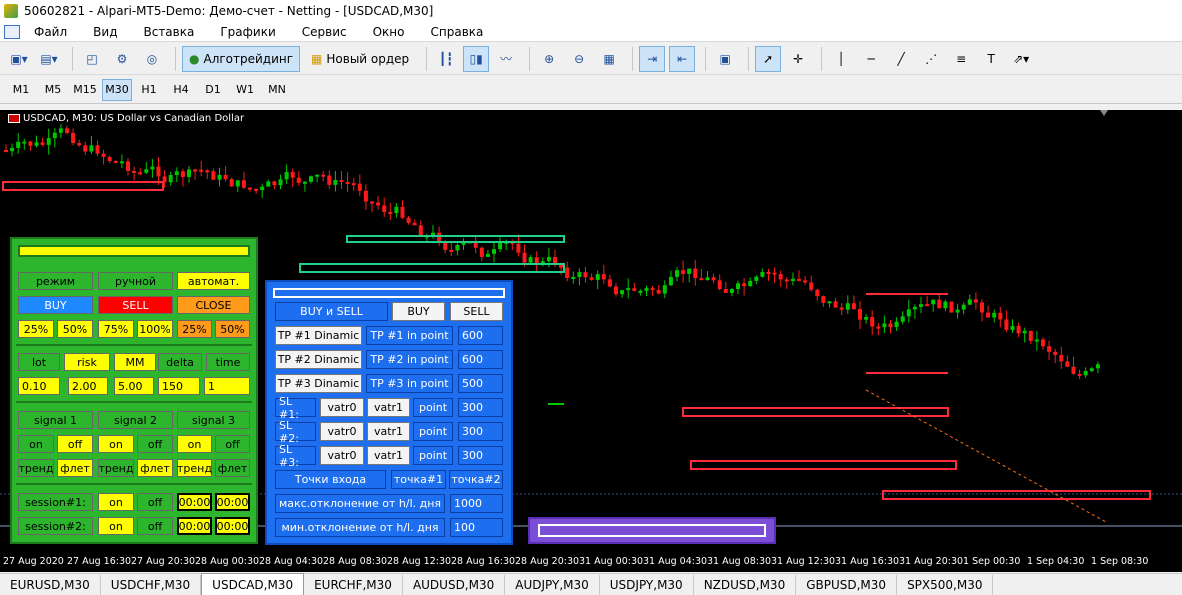 This screenshot has height=595, width=1182. Describe the element at coordinates (155, 502) in the screenshot. I see `session-1-off: off` at that location.